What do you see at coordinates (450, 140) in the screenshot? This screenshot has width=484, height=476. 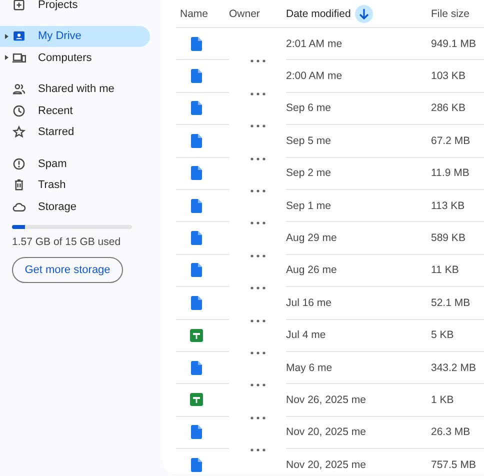 I see `file-size: 67.2 MB` at bounding box center [450, 140].